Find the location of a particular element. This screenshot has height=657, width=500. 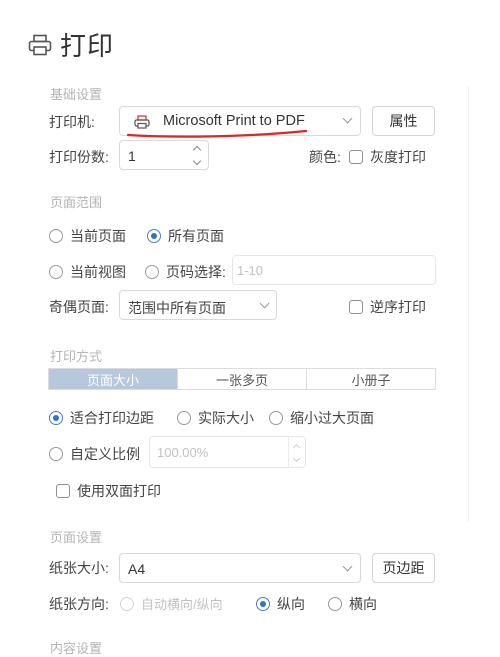

copies-label: 打印份数: is located at coordinates (79, 157).